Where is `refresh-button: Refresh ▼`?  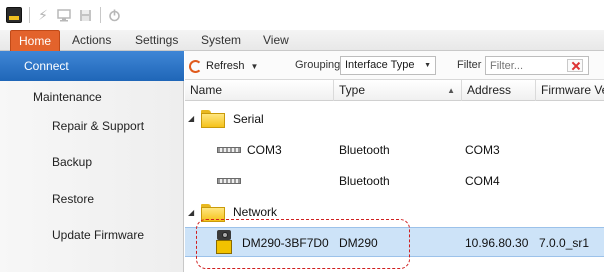 refresh-button: Refresh ▼ is located at coordinates (223, 66).